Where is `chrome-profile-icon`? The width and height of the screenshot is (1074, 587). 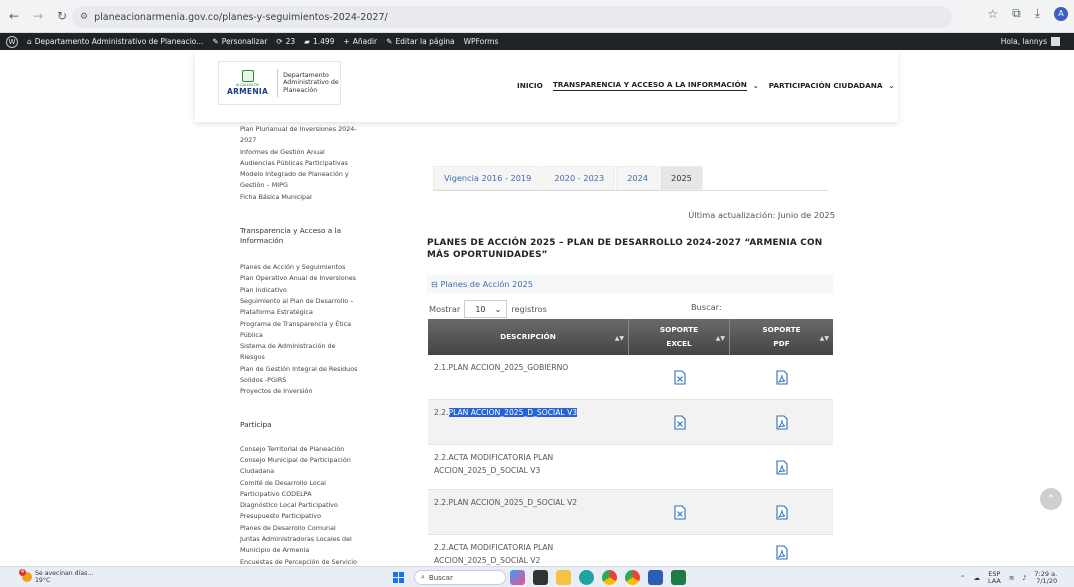
chrome-profile-icon is located at coordinates (632, 577).